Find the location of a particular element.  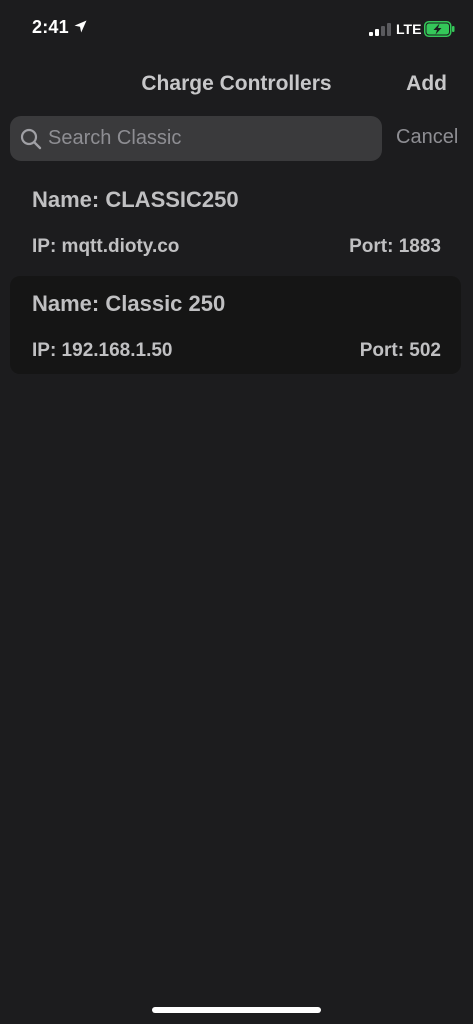

location-arrow-icon is located at coordinates (80, 26).